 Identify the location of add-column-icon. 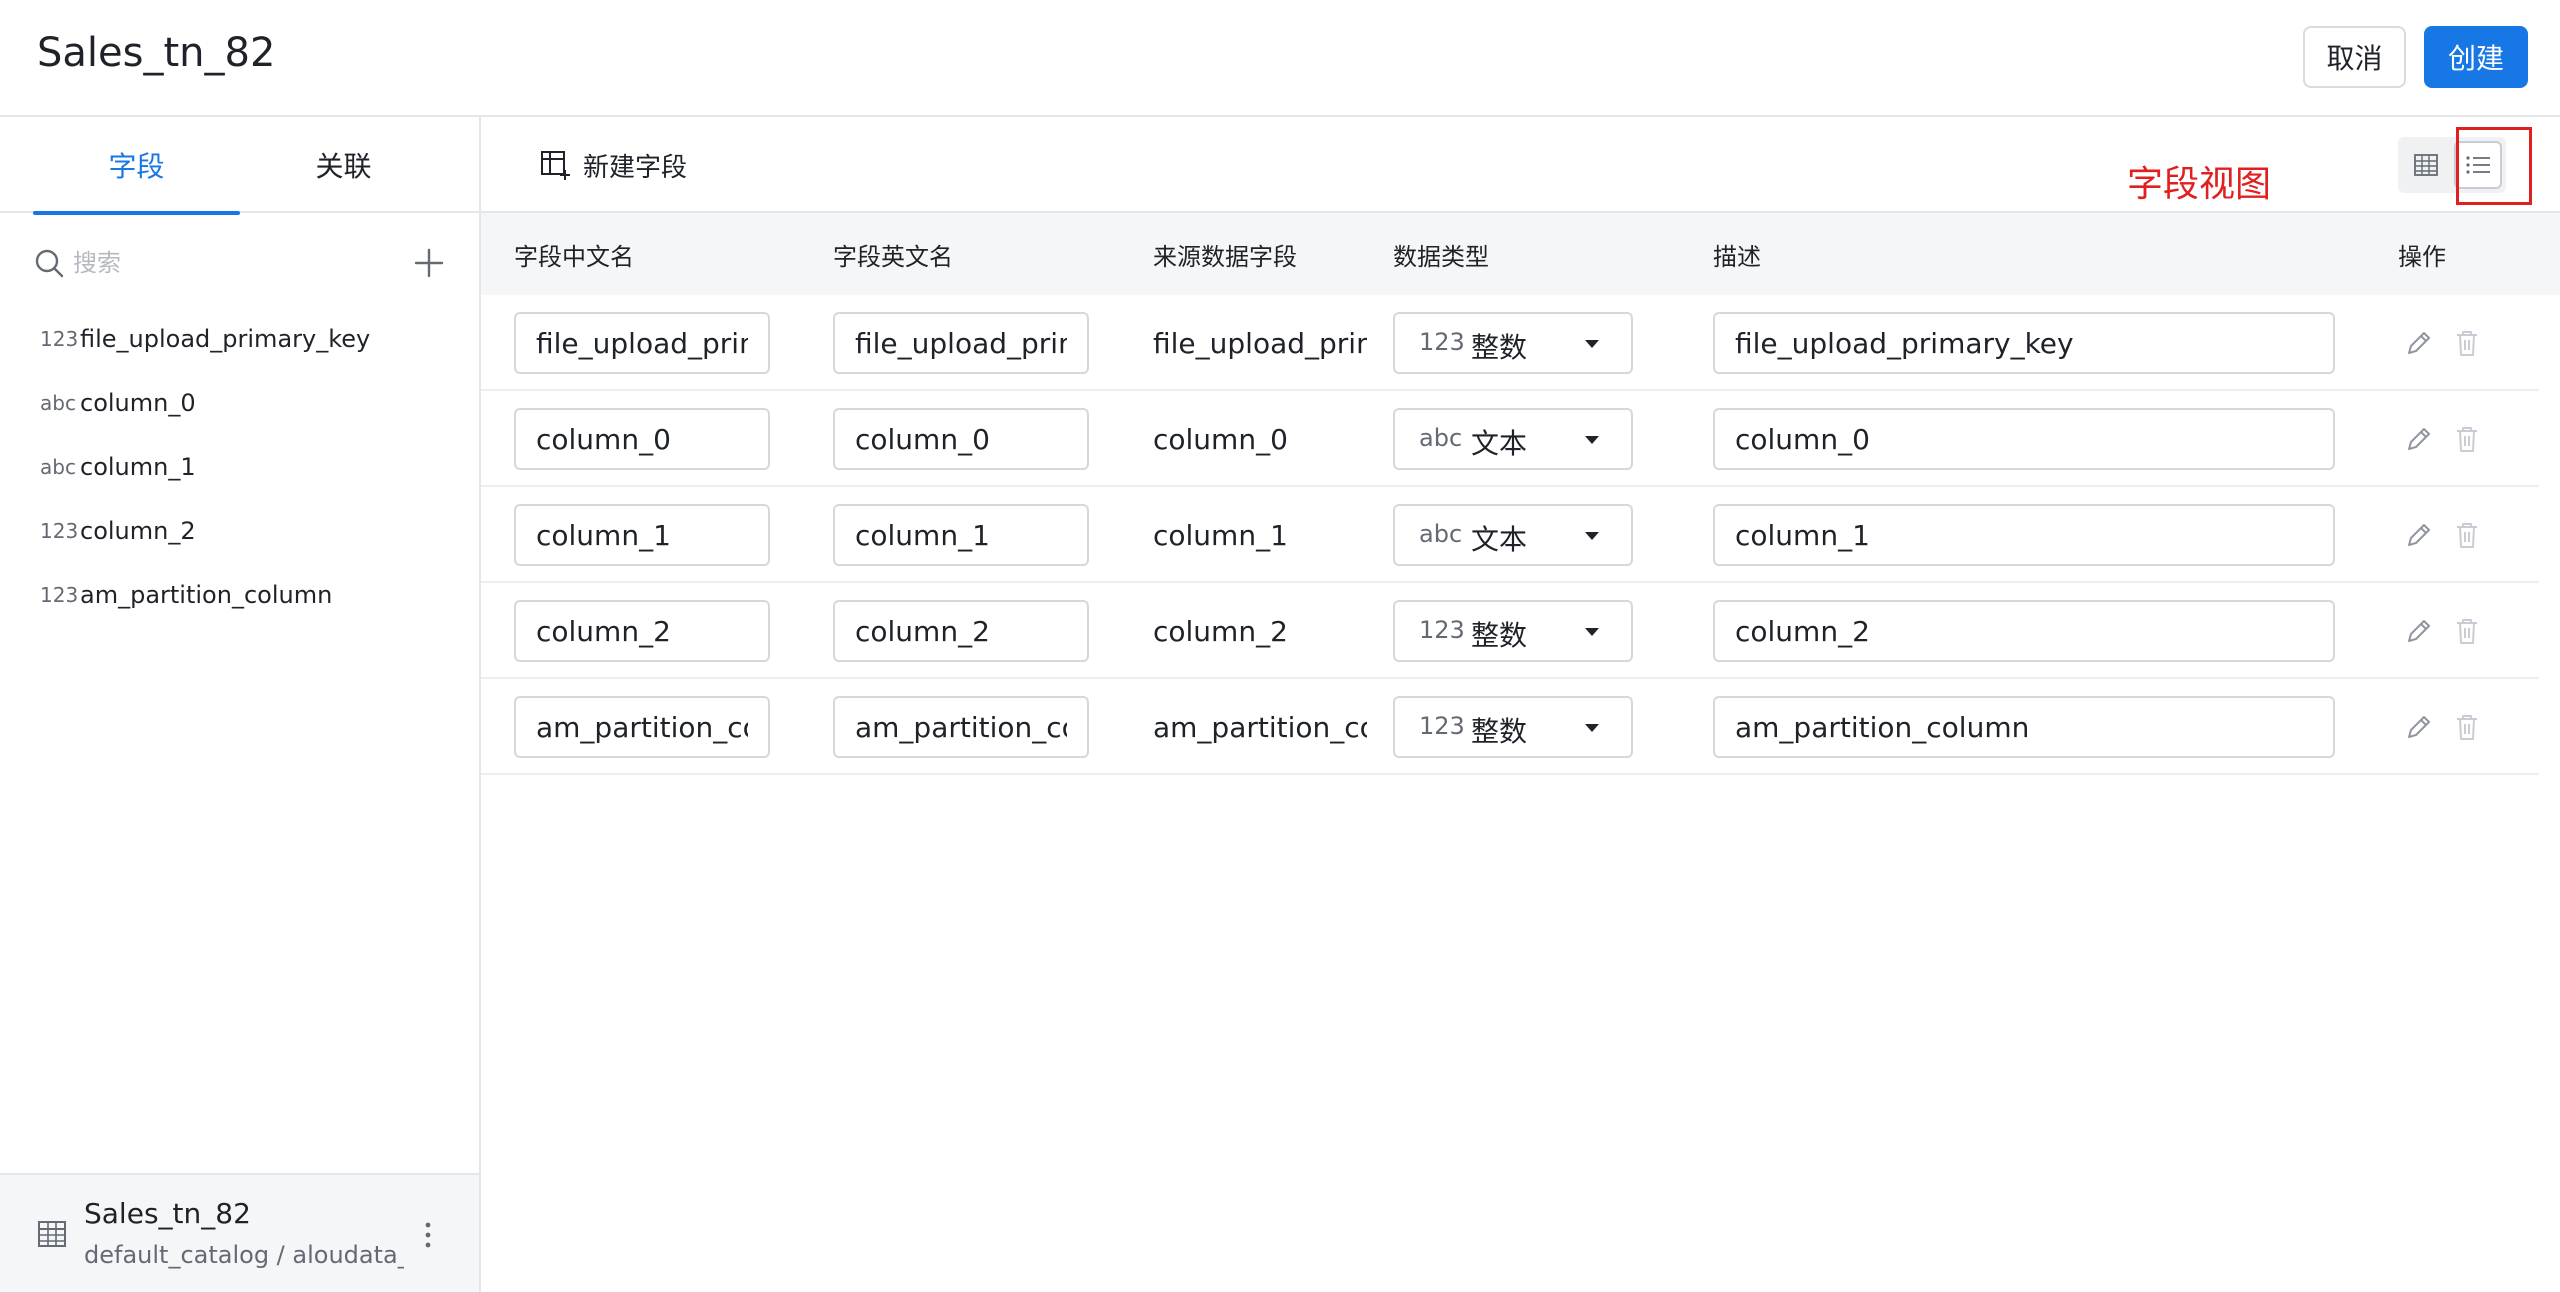
(555, 165).